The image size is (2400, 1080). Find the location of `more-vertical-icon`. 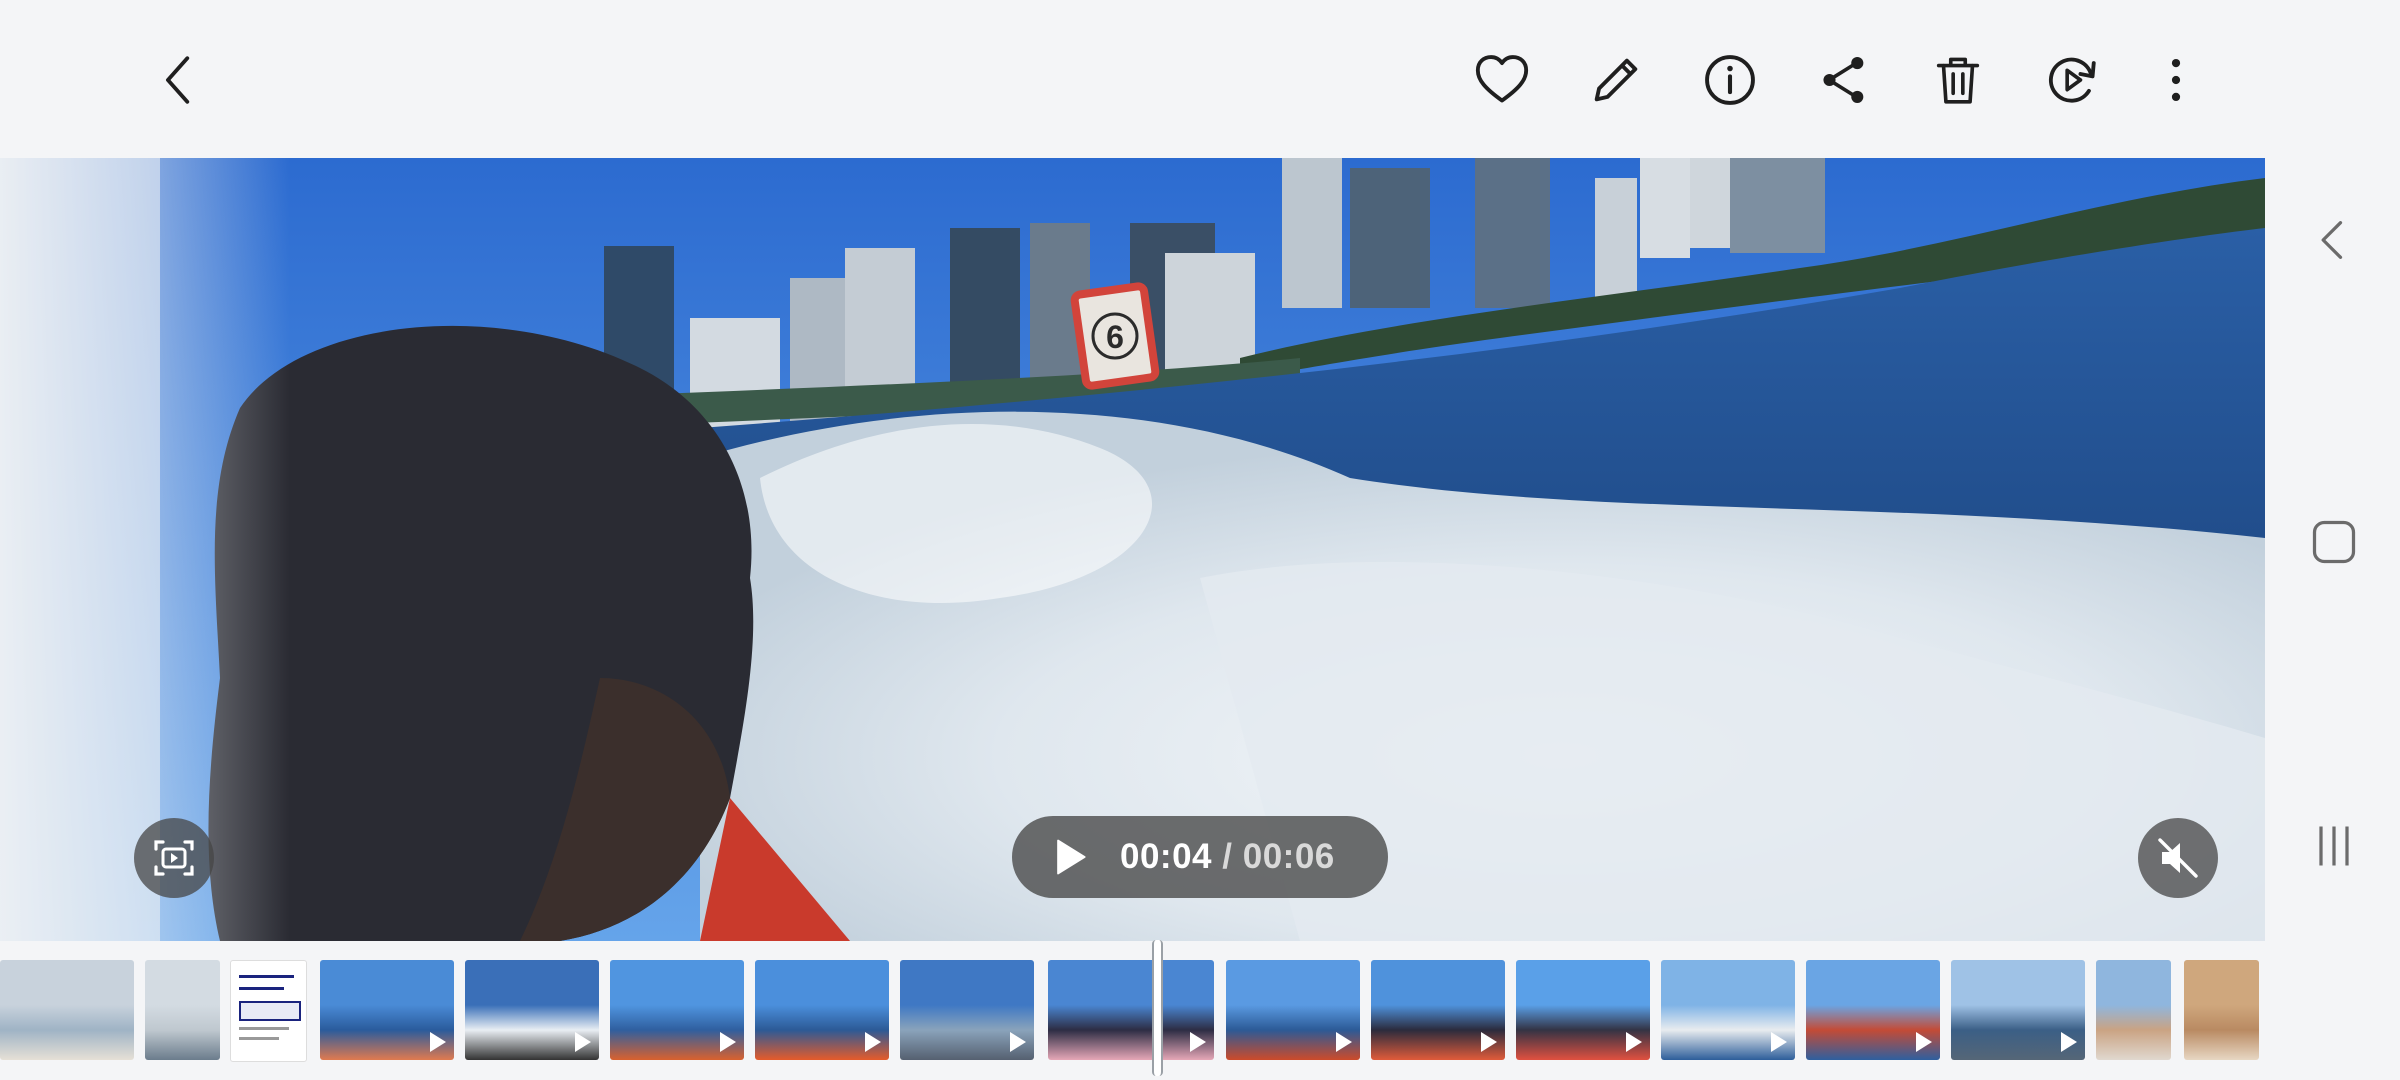

more-vertical-icon is located at coordinates (2176, 80).